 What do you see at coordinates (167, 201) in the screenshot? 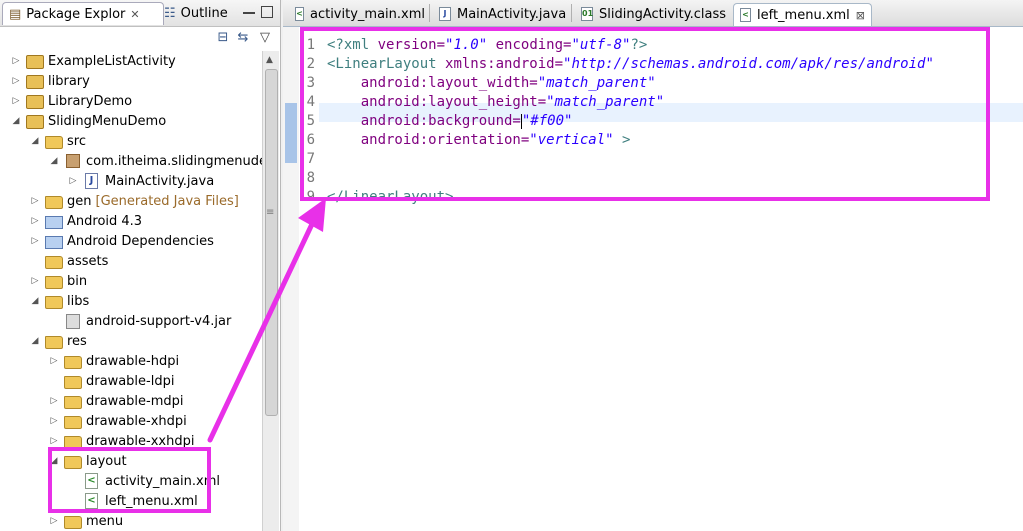
I see `tree-item-decoration: [Generated Java Files]` at bounding box center [167, 201].